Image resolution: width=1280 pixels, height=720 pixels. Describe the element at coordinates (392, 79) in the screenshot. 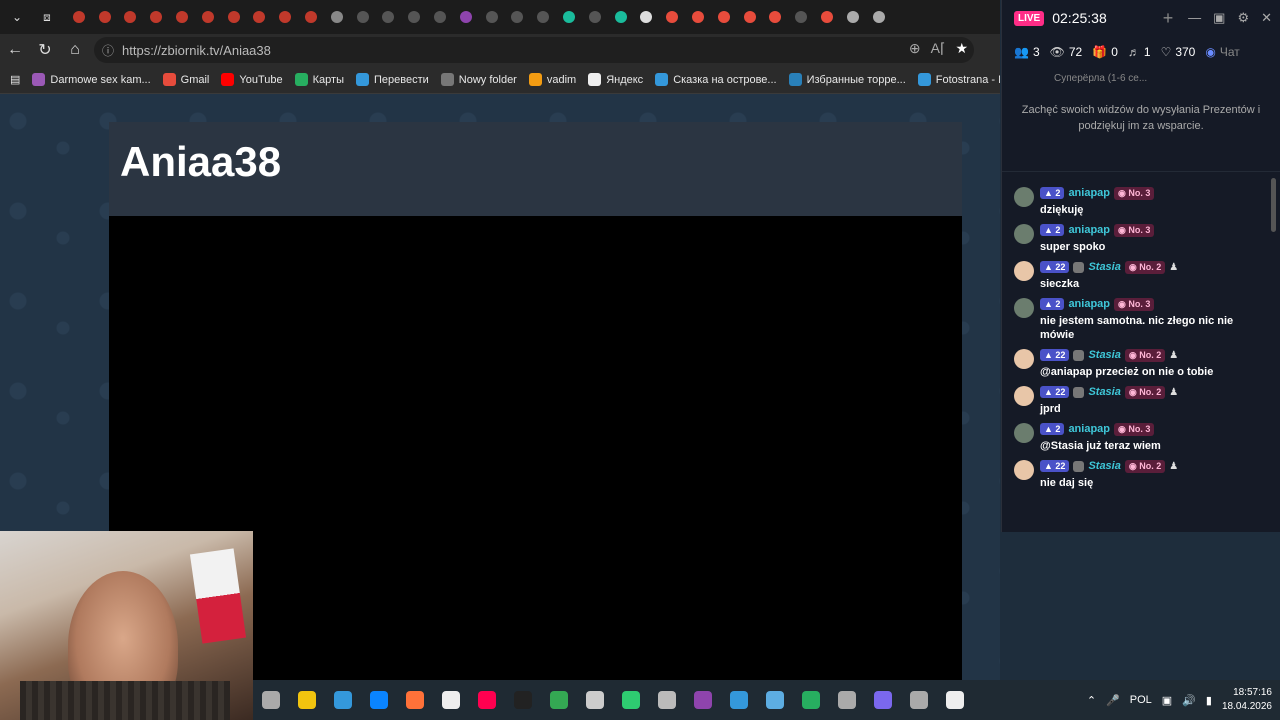

I see `bookmark-item: Перевести` at that location.